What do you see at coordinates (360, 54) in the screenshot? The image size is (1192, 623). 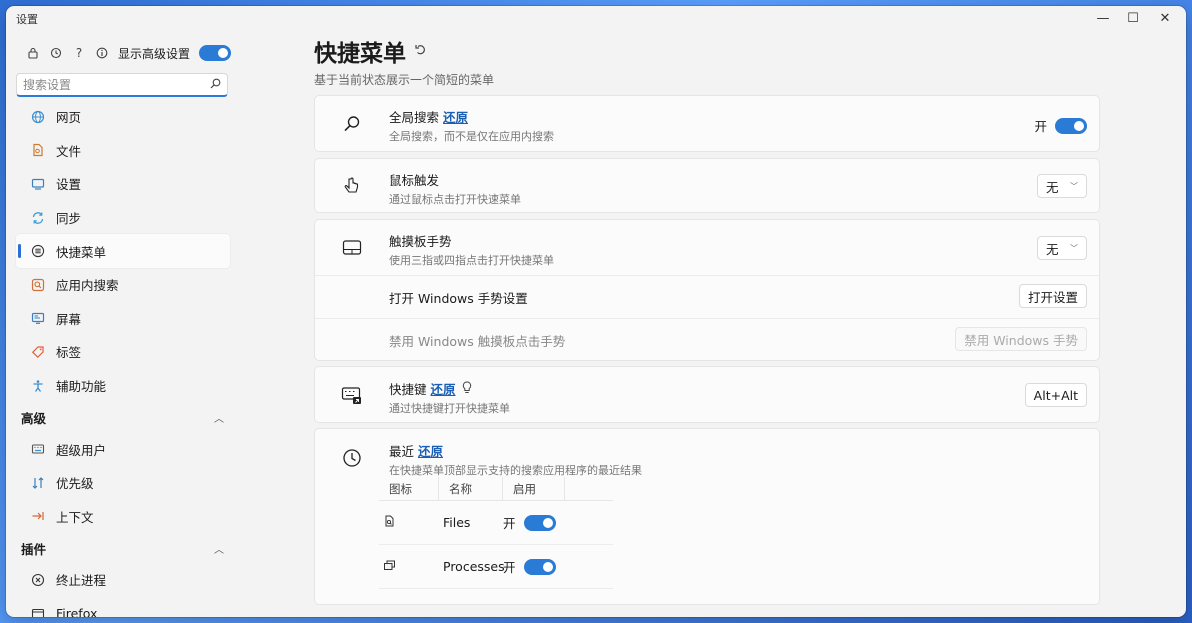 I see `page-title-text: 快捷菜单` at bounding box center [360, 54].